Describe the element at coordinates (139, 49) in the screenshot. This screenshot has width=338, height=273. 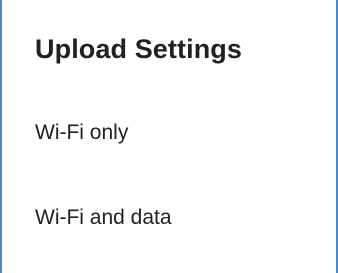
I see `dialog-title: Upload Settings` at that location.